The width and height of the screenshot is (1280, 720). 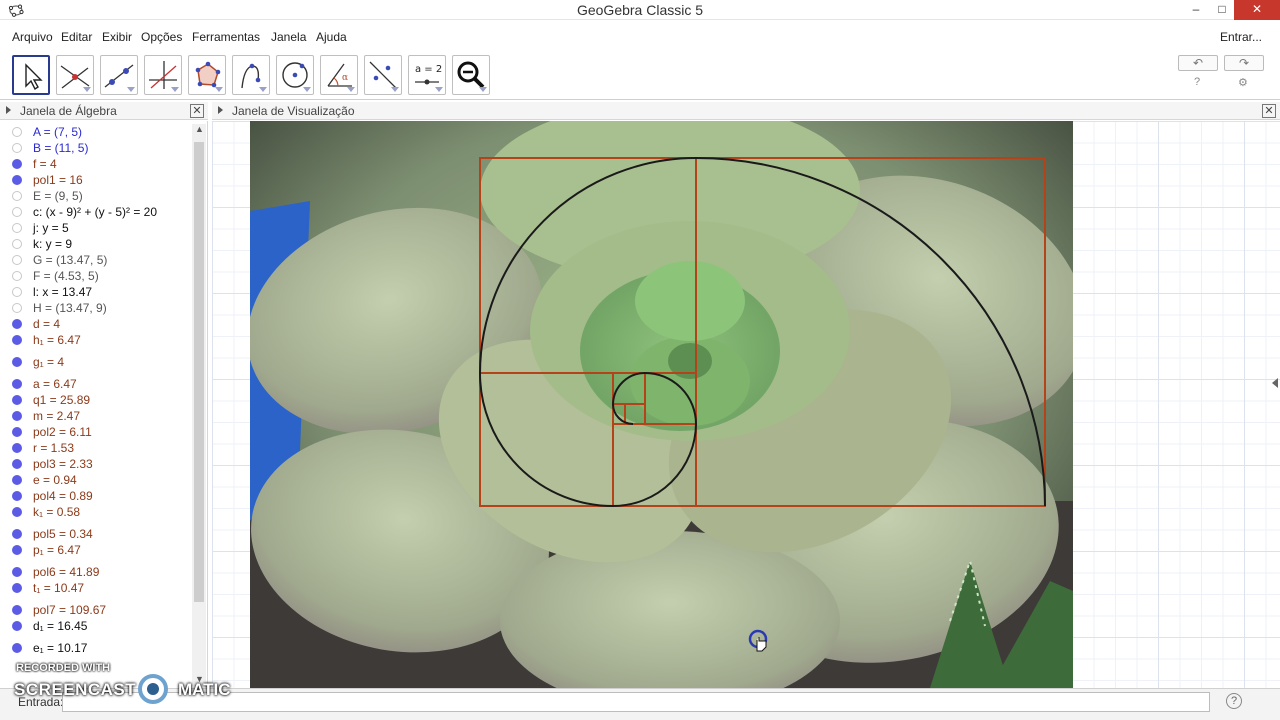 What do you see at coordinates (95, 211) in the screenshot?
I see `algebra-item: c: (x - 9)² + (y - 5)² = 20` at bounding box center [95, 211].